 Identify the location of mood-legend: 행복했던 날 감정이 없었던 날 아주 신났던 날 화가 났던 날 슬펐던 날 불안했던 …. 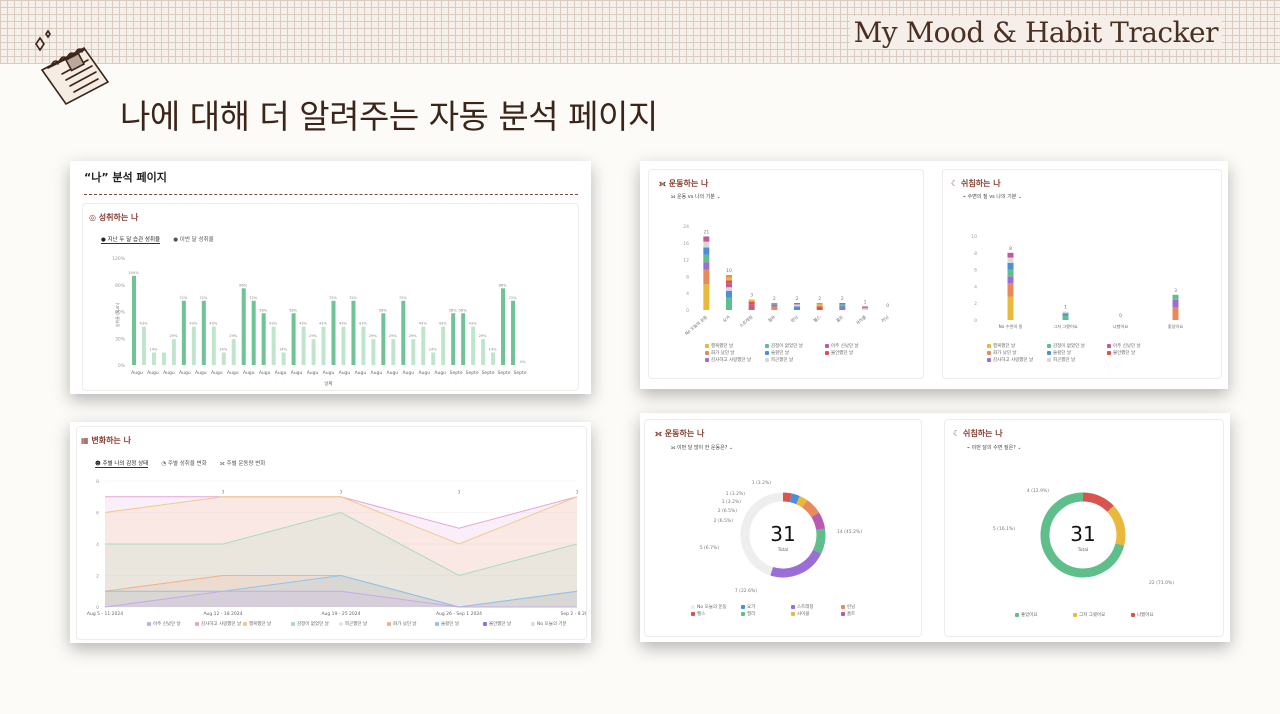
(1092, 358).